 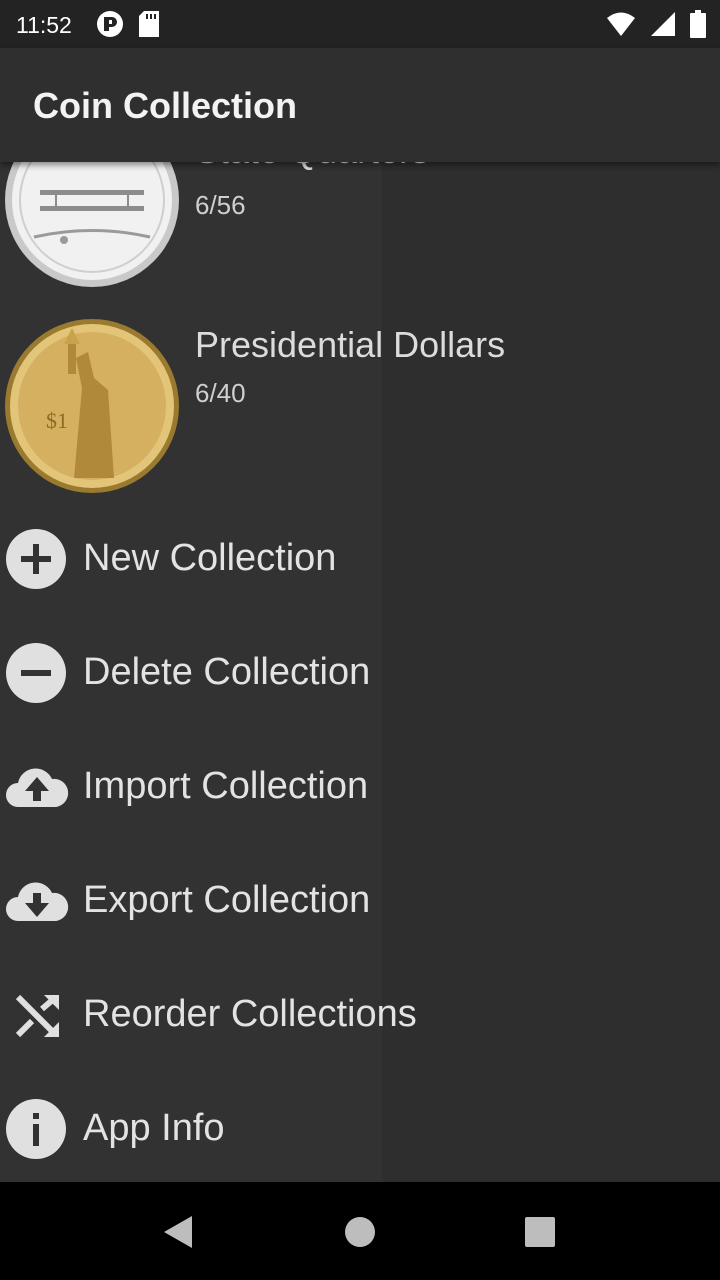 I want to click on home-button, so click(x=360, y=1232).